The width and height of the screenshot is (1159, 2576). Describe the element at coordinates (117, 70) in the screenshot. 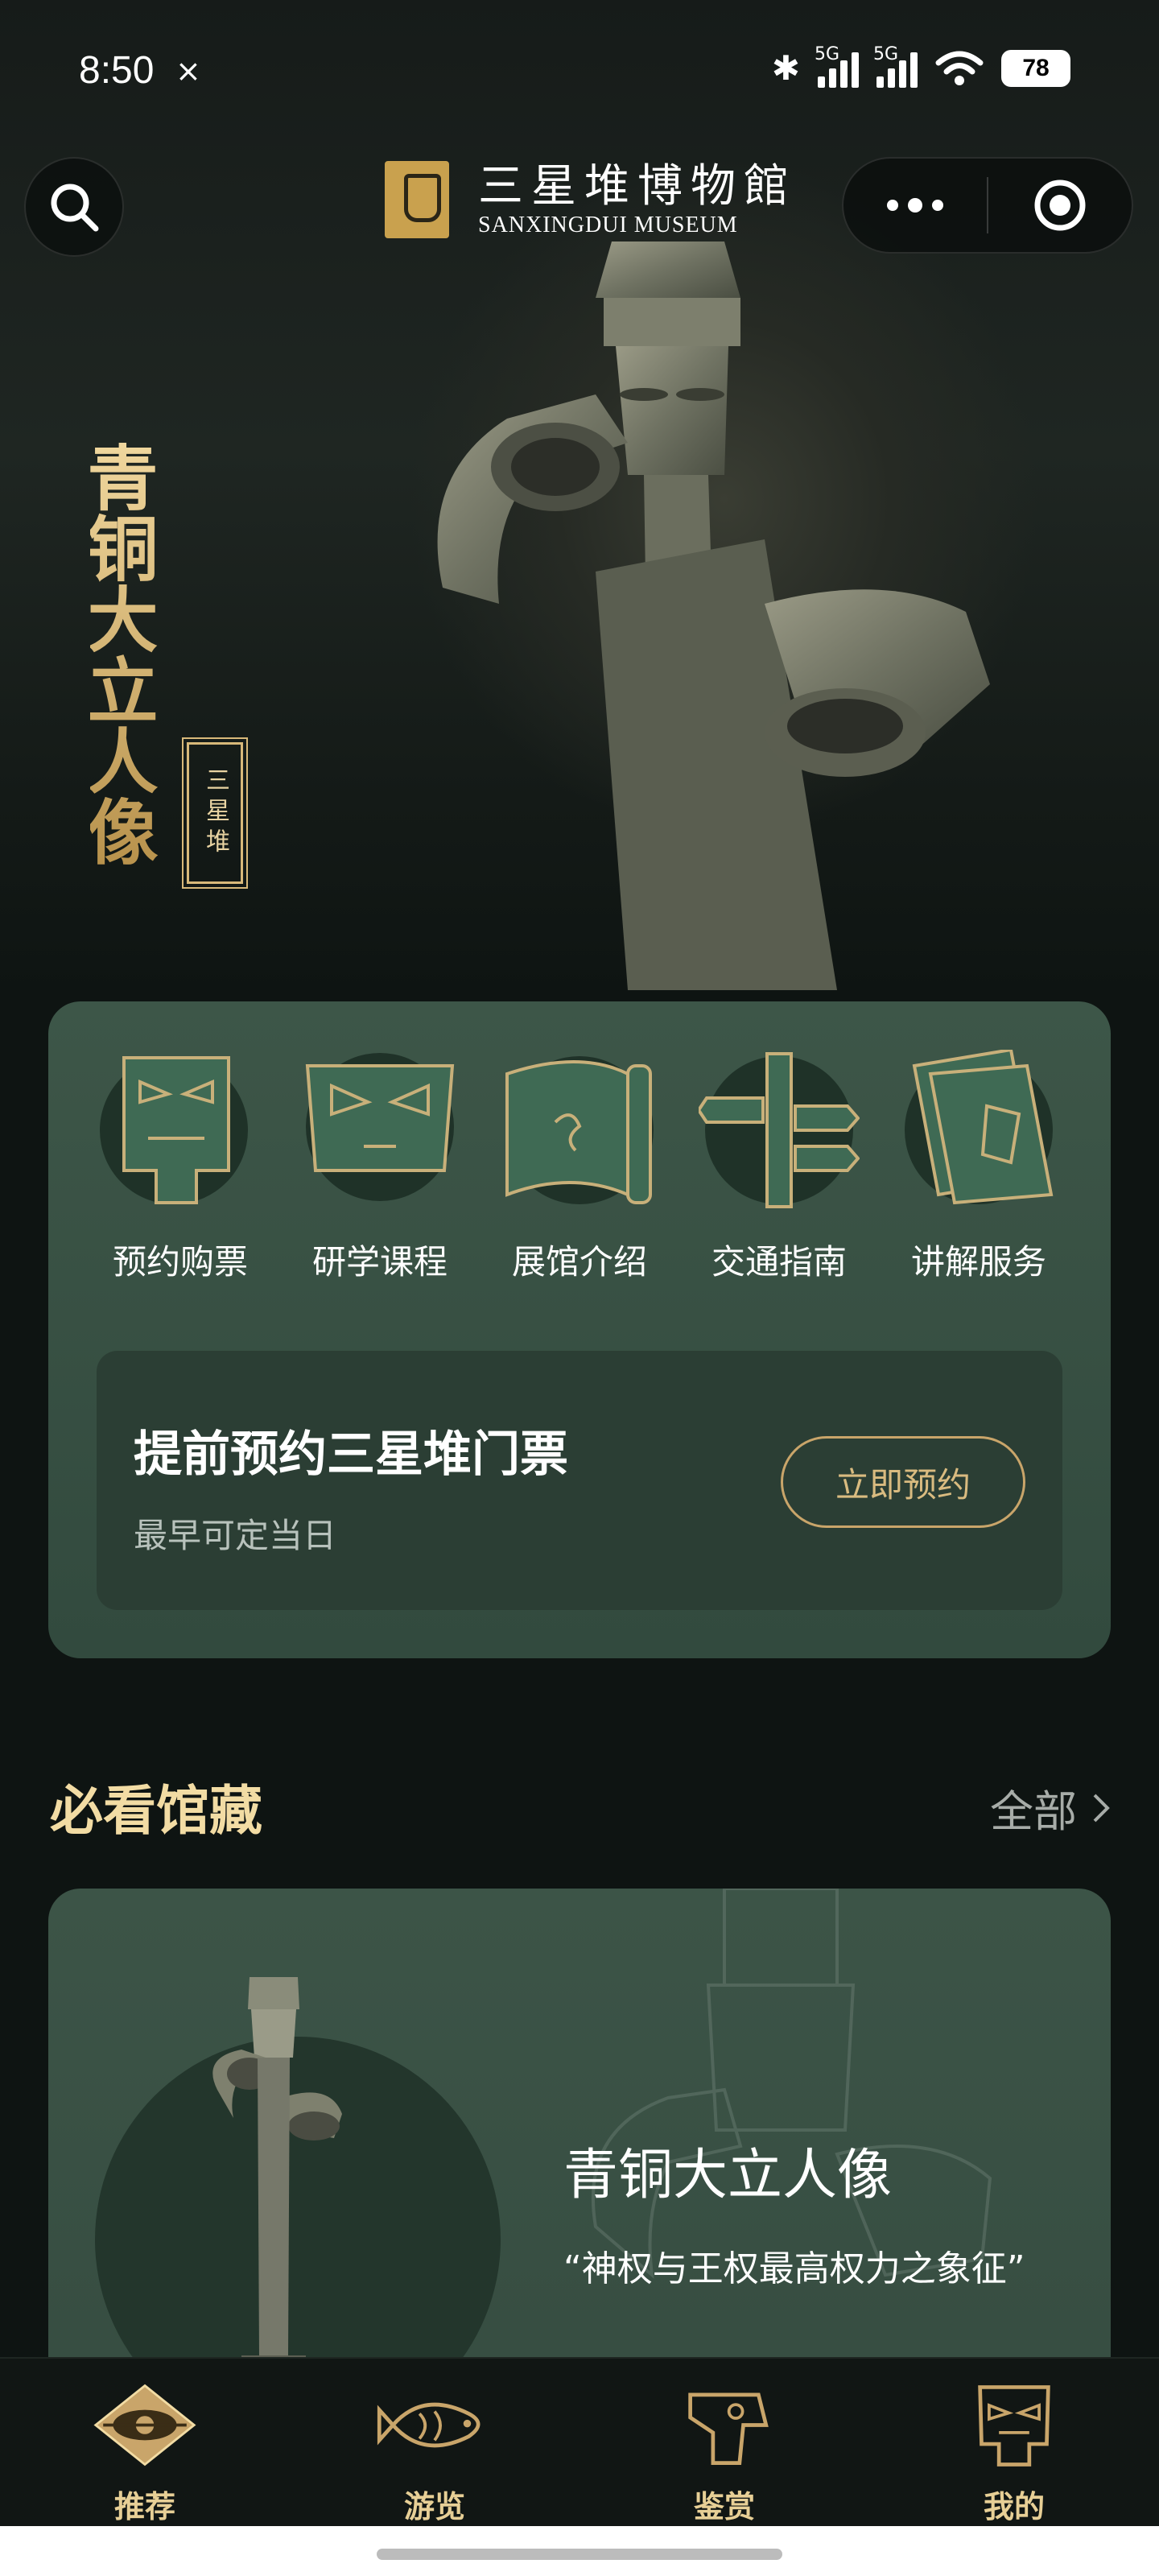

I see `status-time: 8:50` at that location.